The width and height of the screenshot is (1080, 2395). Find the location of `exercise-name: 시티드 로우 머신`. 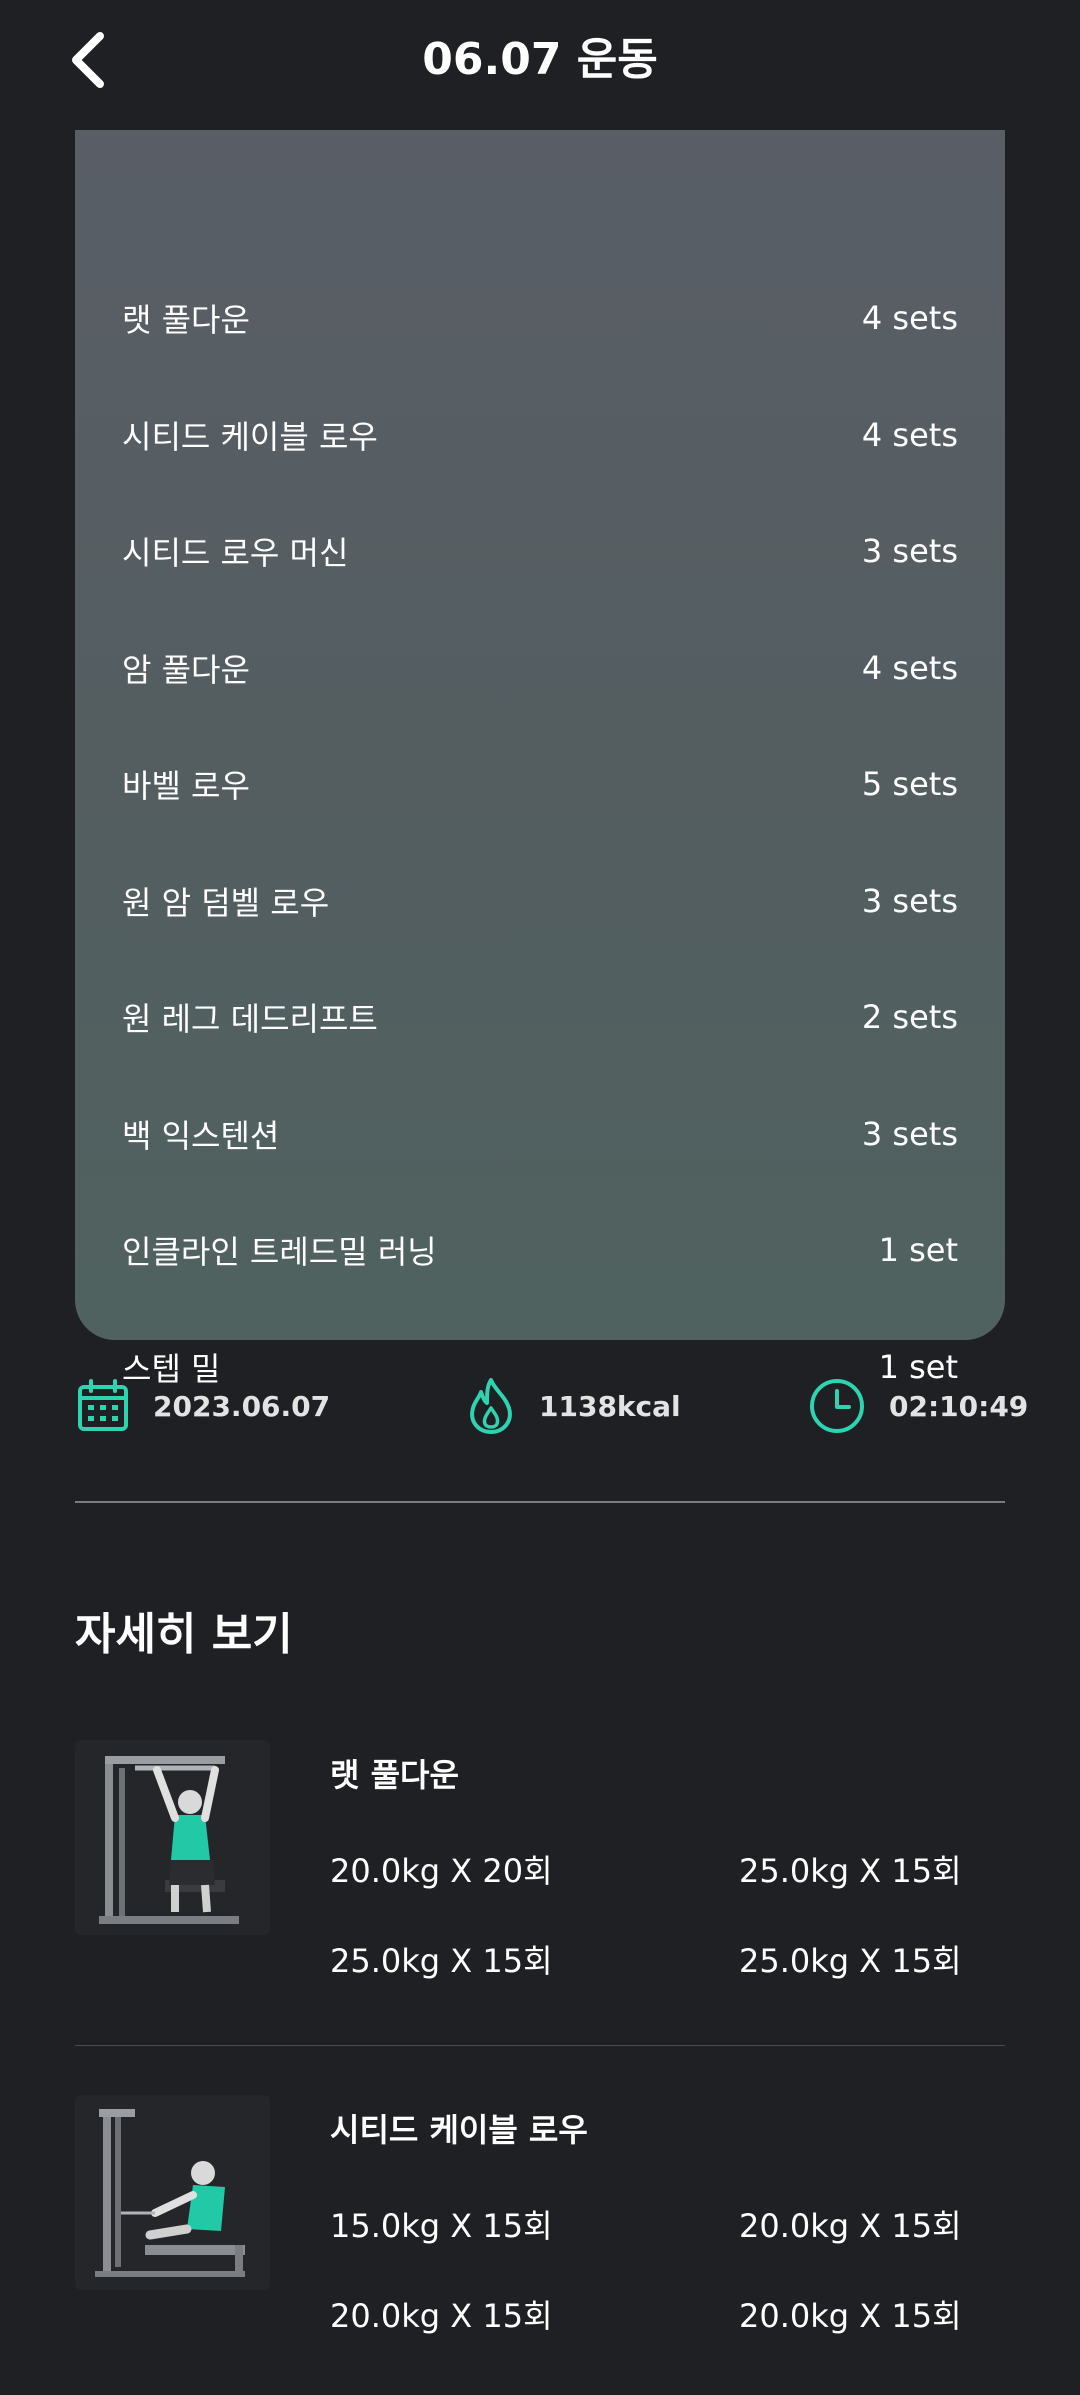

exercise-name: 시티드 로우 머신 is located at coordinates (235, 553).